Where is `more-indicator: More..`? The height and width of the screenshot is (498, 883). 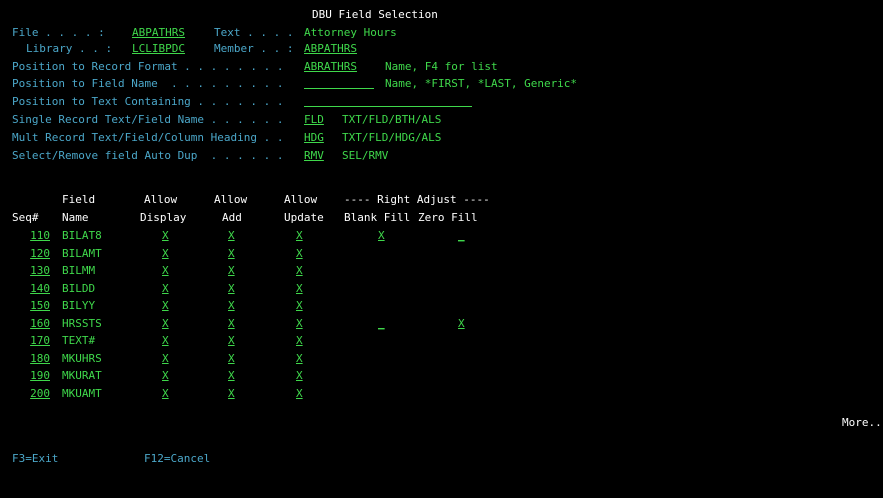
more-indicator: More.. is located at coordinates (862, 422).